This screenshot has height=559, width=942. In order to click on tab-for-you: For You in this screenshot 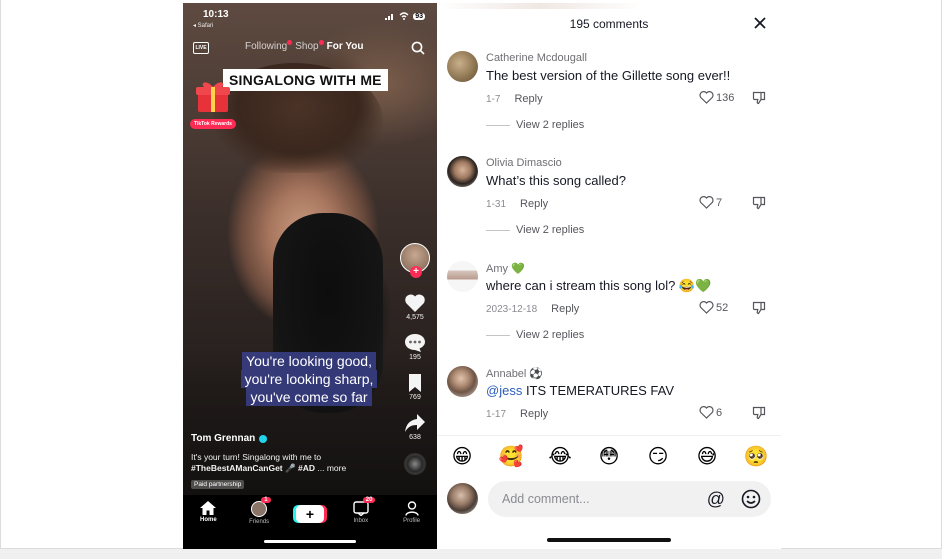, I will do `click(345, 46)`.